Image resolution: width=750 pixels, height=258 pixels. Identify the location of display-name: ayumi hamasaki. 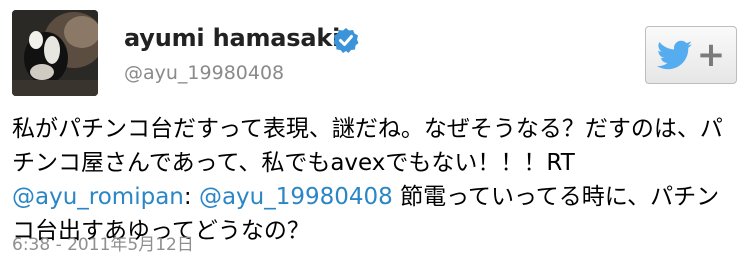
(232, 38).